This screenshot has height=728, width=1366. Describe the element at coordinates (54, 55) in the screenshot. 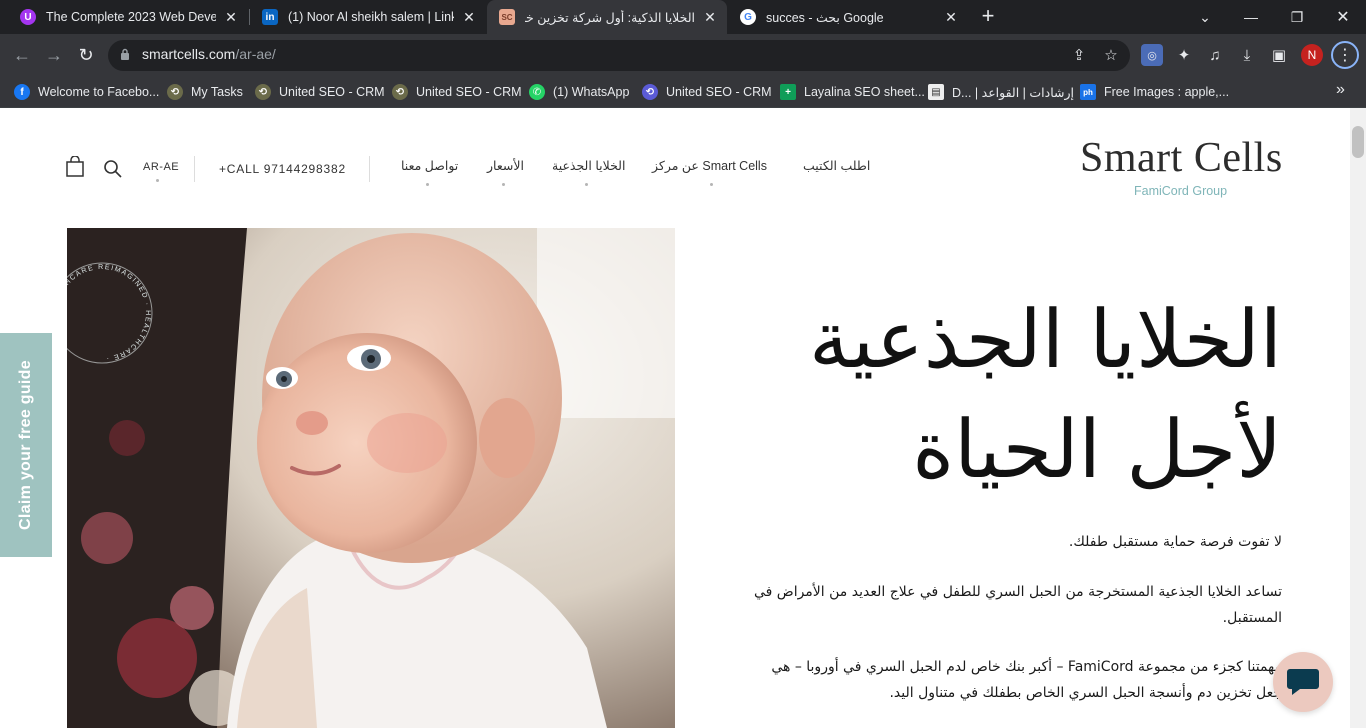

I see `forward-arrow-icon: →` at that location.